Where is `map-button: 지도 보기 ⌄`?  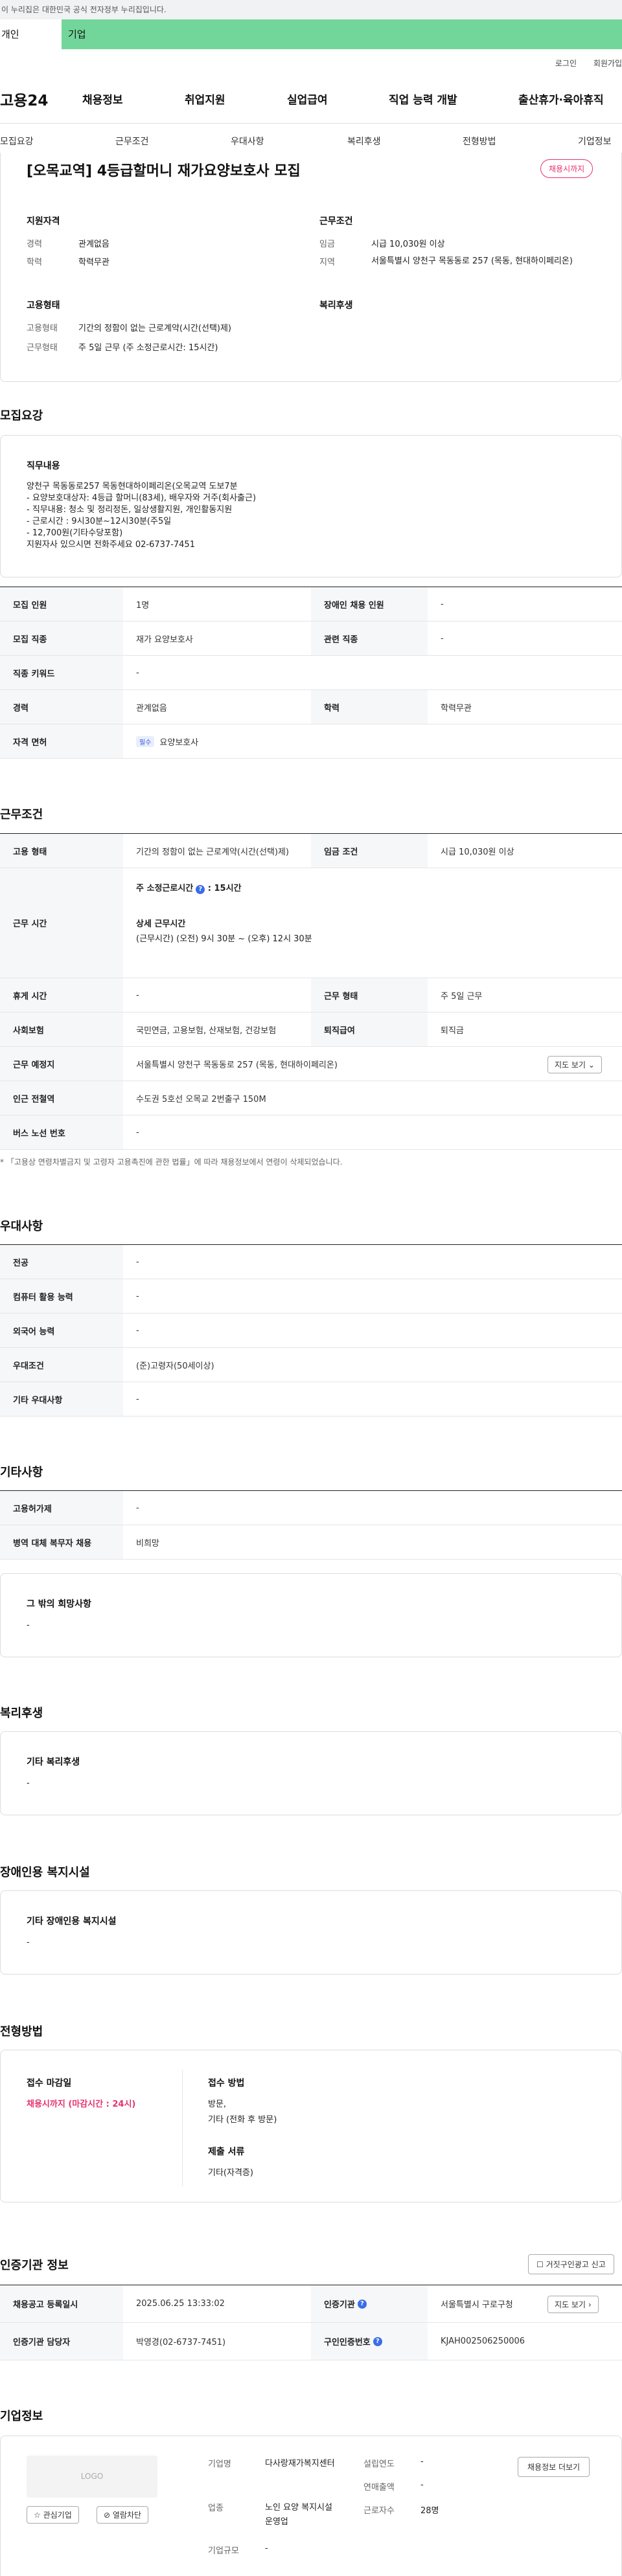
map-button: 지도 보기 ⌄ is located at coordinates (574, 1064).